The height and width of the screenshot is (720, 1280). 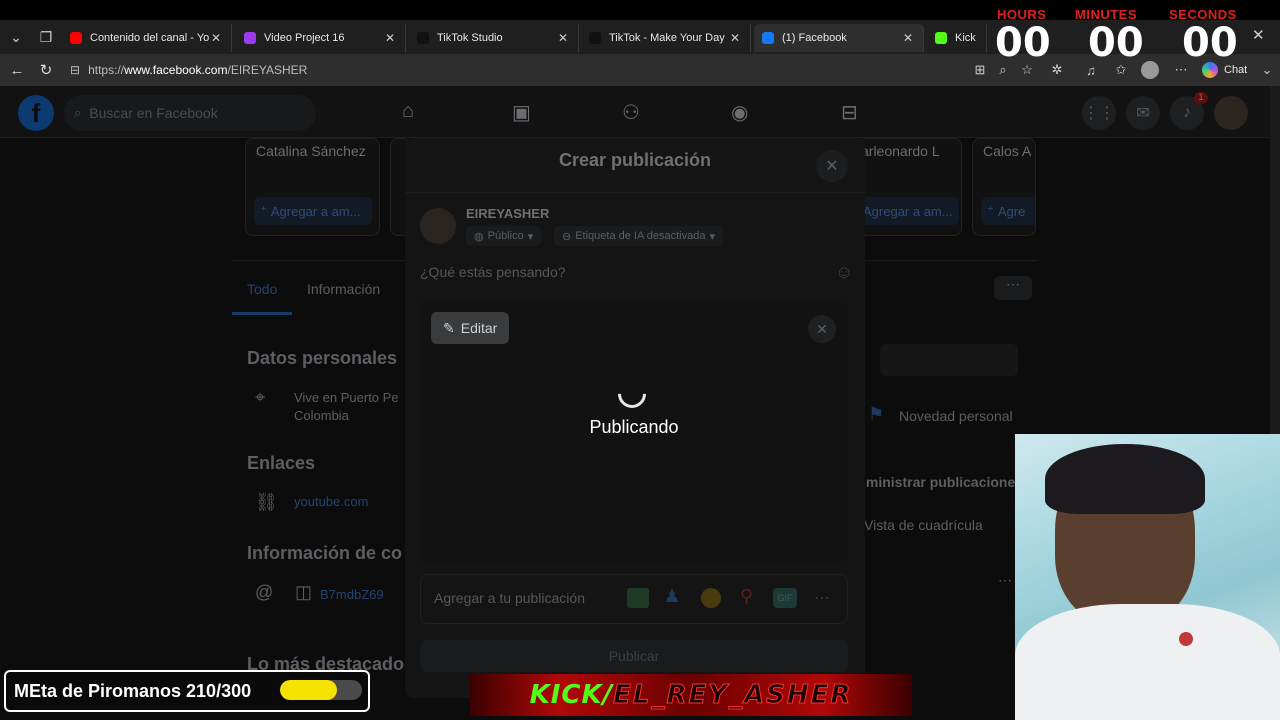 What do you see at coordinates (309, 690) in the screenshot?
I see `goal-progress-fill` at bounding box center [309, 690].